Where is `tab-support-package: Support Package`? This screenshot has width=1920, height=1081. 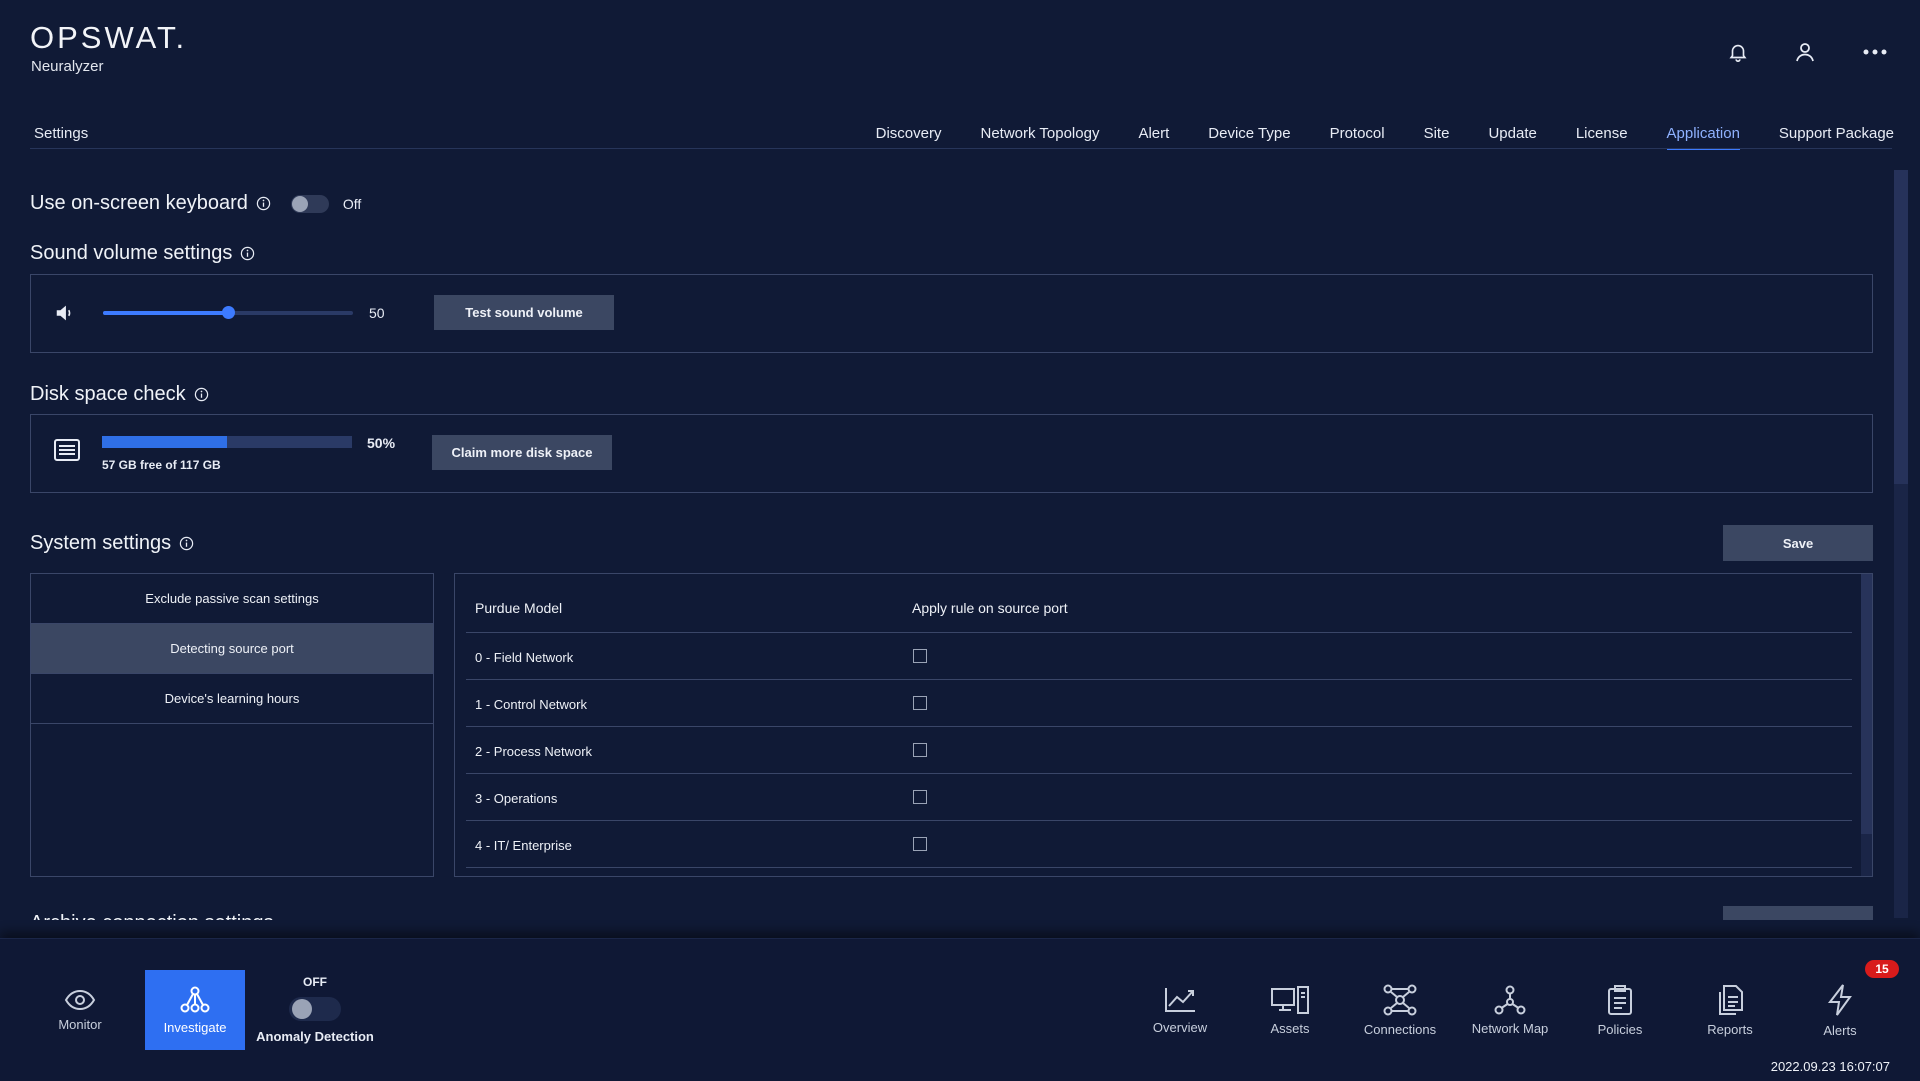 tab-support-package: Support Package is located at coordinates (1836, 137).